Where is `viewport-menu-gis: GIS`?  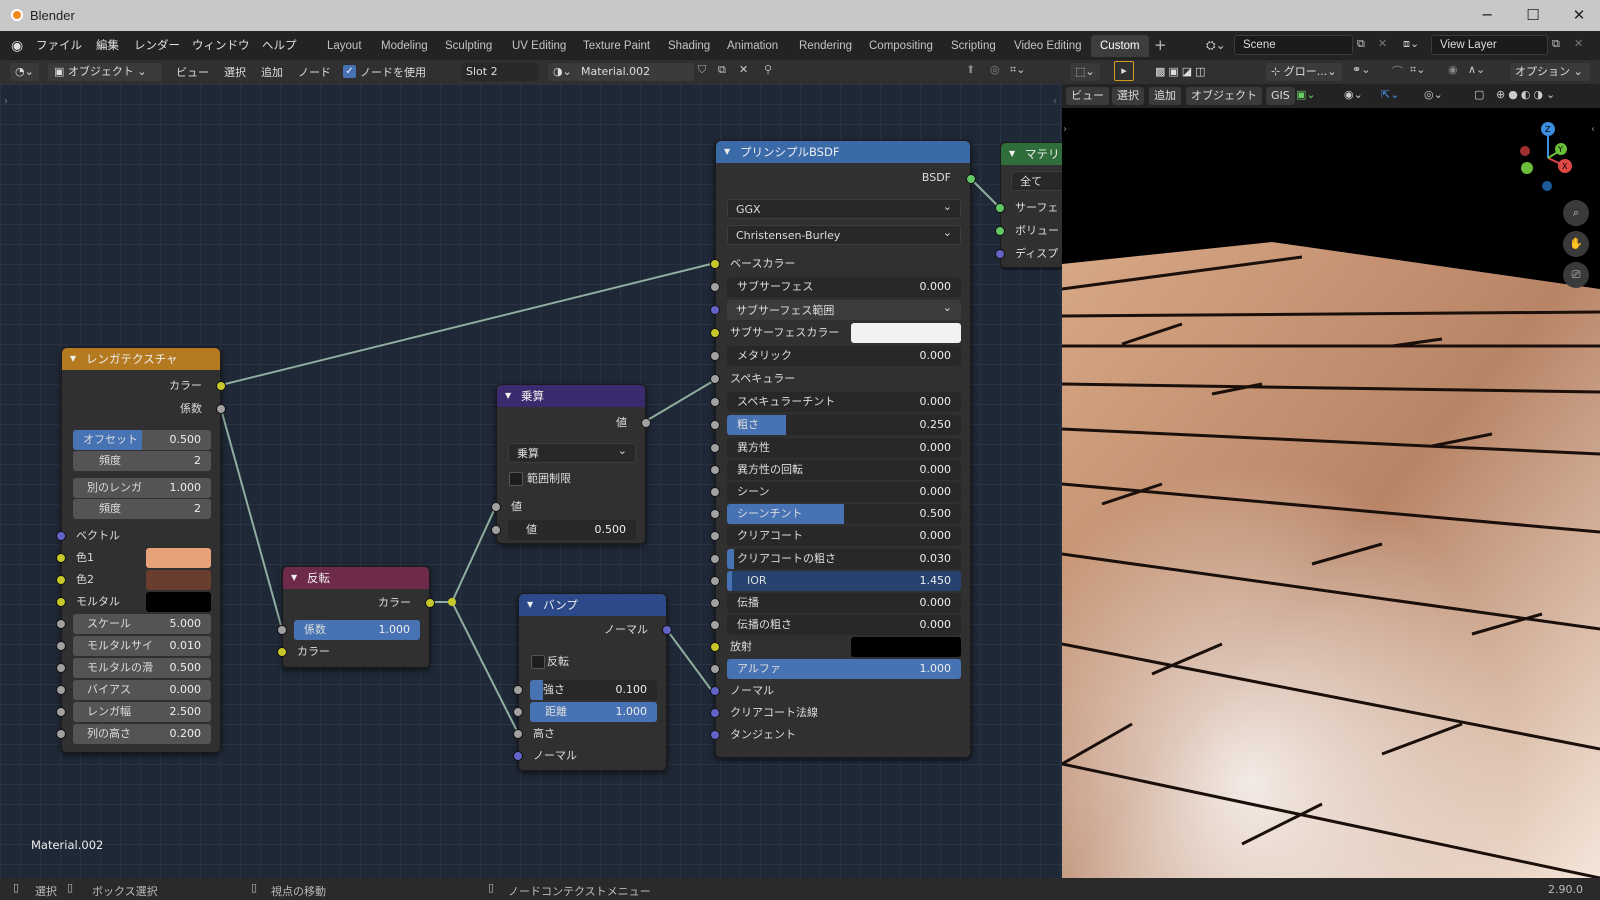
viewport-menu-gis: GIS is located at coordinates (1280, 96).